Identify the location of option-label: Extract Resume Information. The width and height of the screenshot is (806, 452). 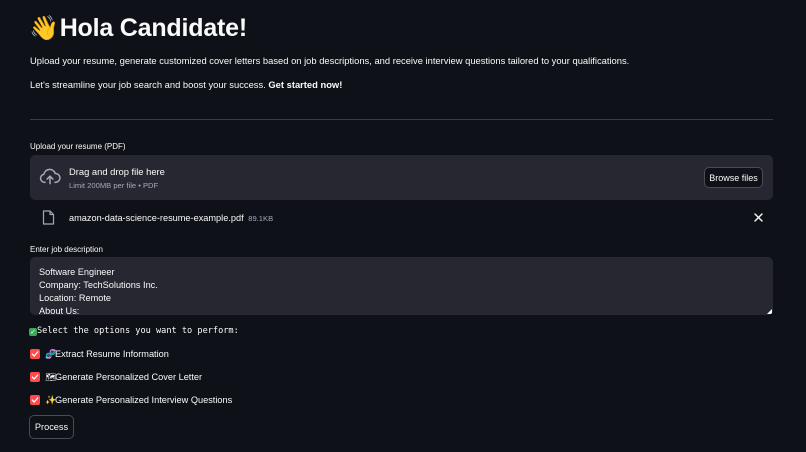
(112, 354).